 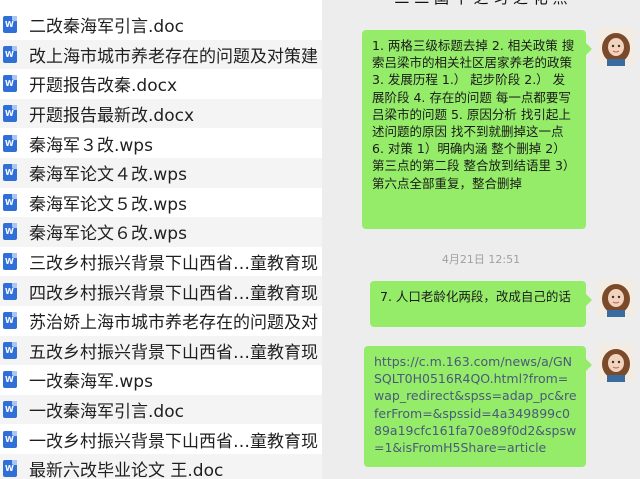 What do you see at coordinates (173, 352) in the screenshot?
I see `file-name: 五改乡村振兴背景下山西省…童教育现` at bounding box center [173, 352].